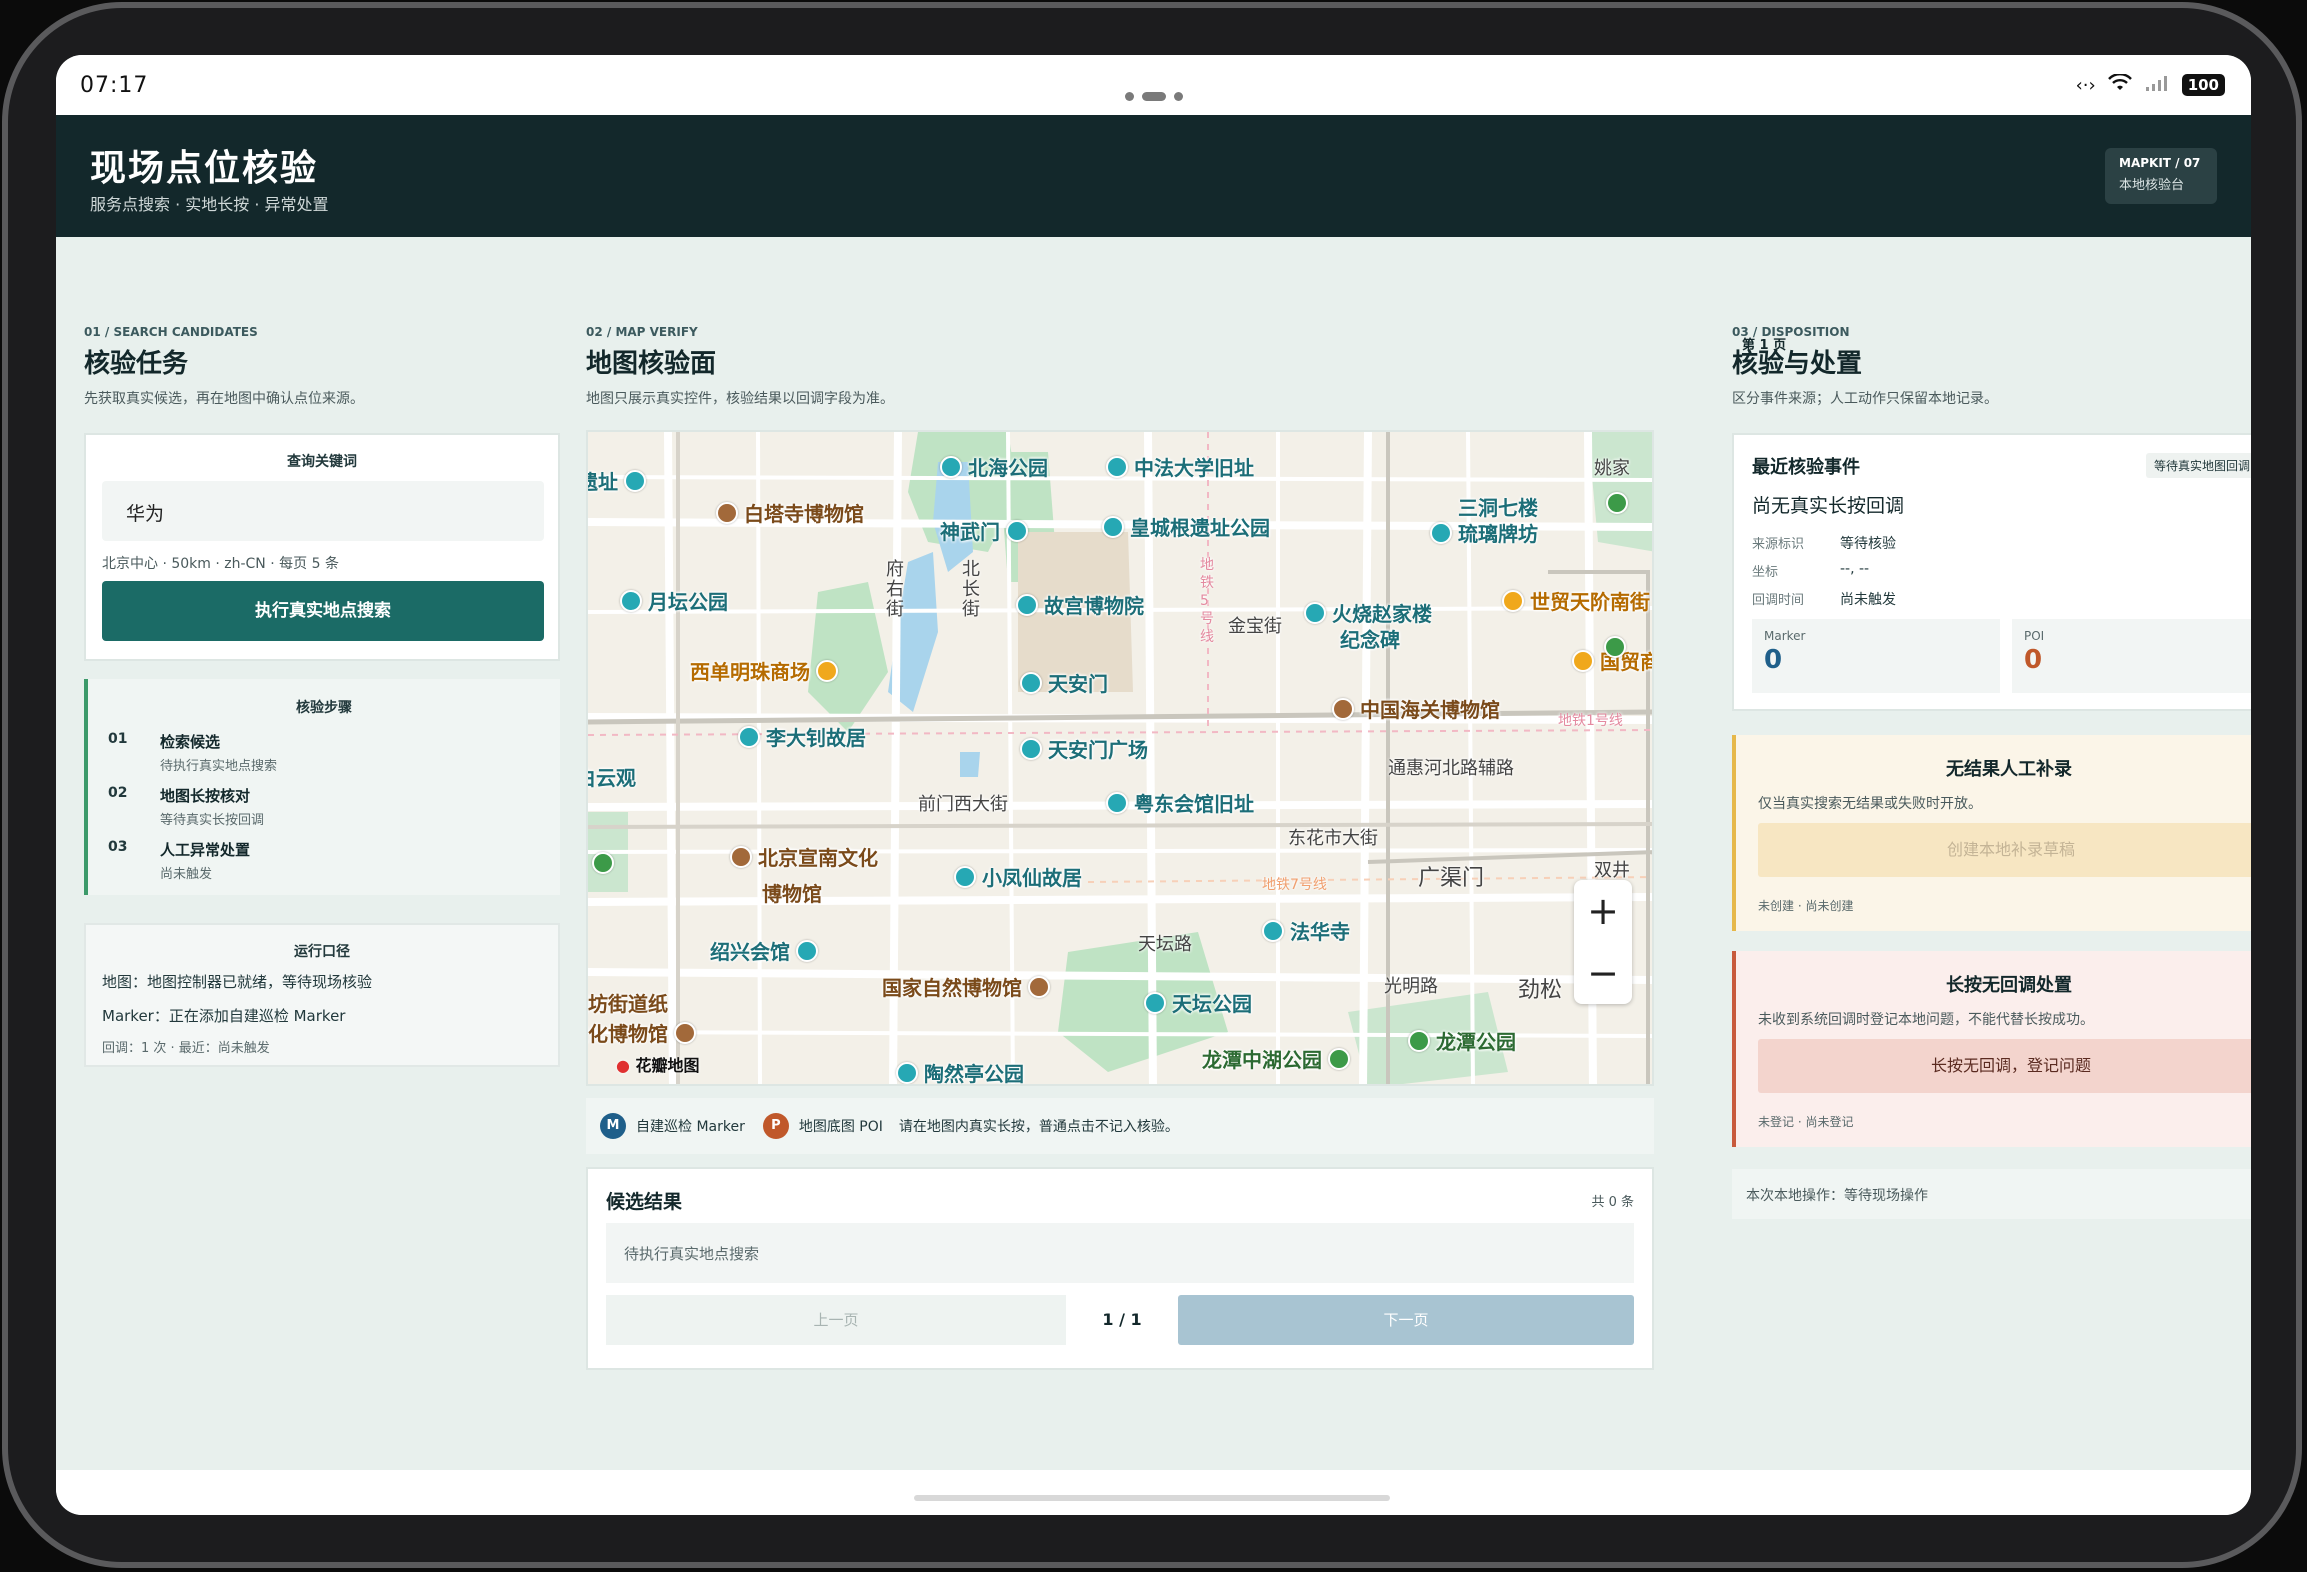 This screenshot has width=2307, height=1572. I want to click on signal-icon, so click(2157, 85).